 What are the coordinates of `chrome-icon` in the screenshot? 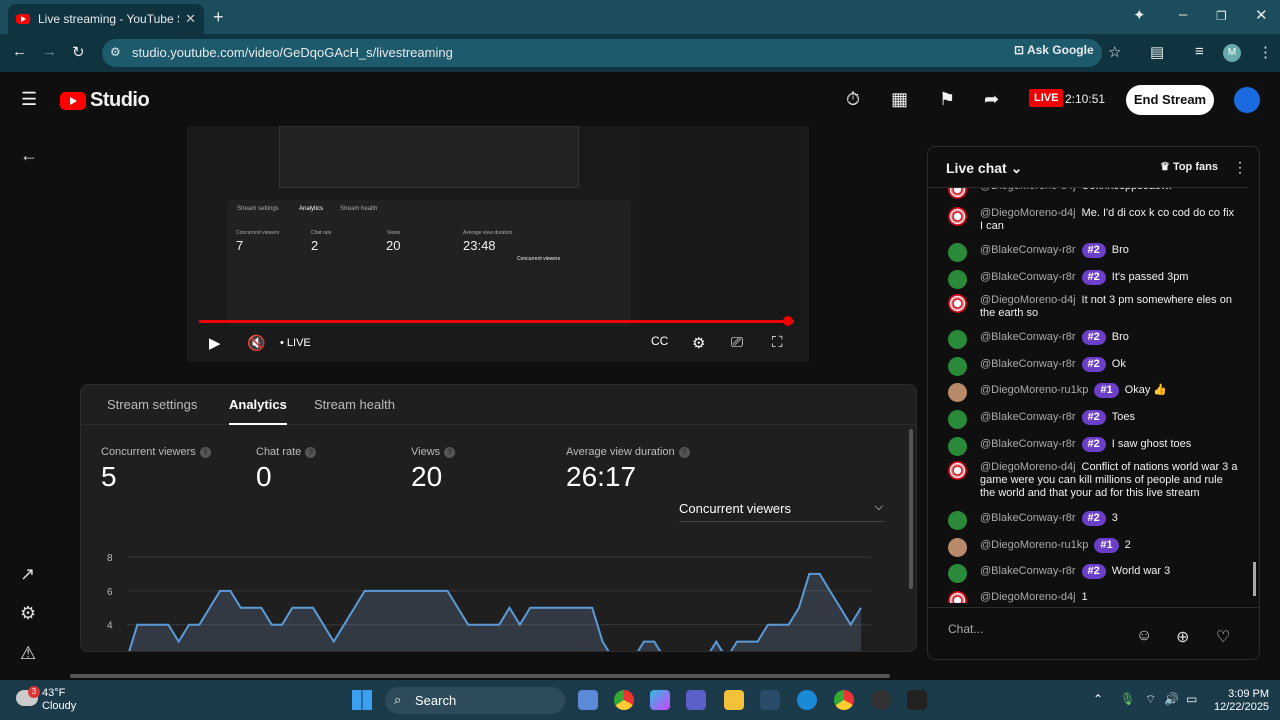 It's located at (624, 700).